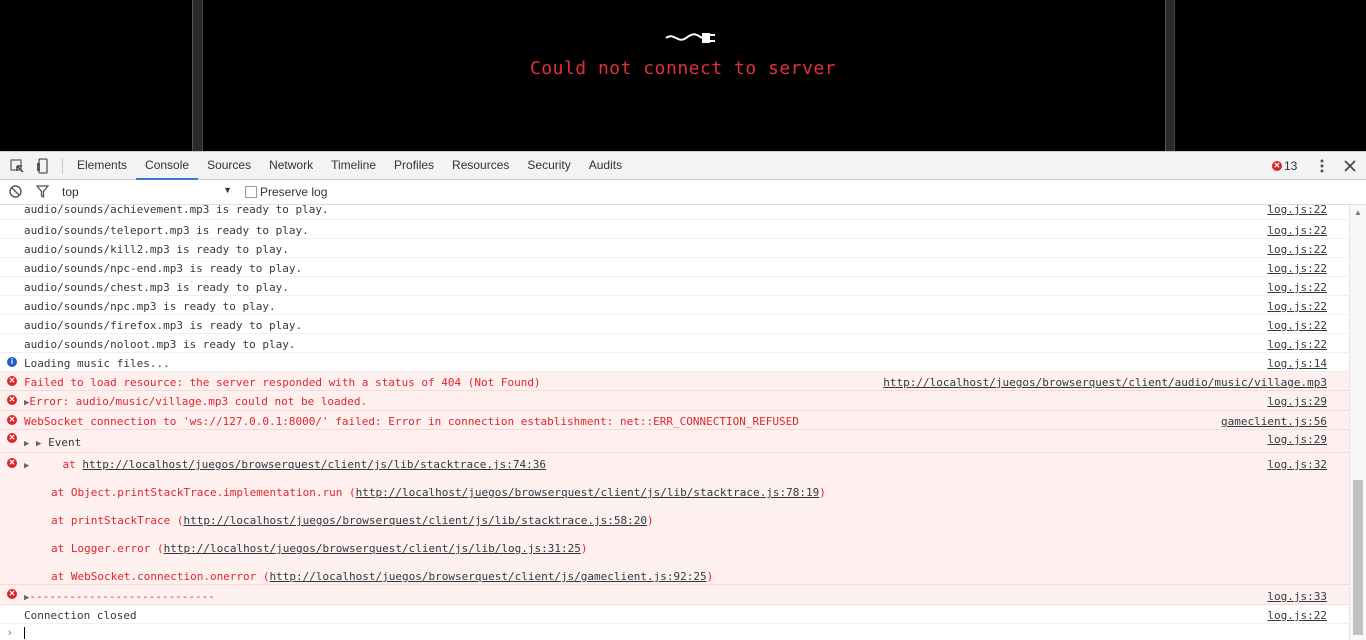  What do you see at coordinates (62, 166) in the screenshot?
I see `tabbar-separator` at bounding box center [62, 166].